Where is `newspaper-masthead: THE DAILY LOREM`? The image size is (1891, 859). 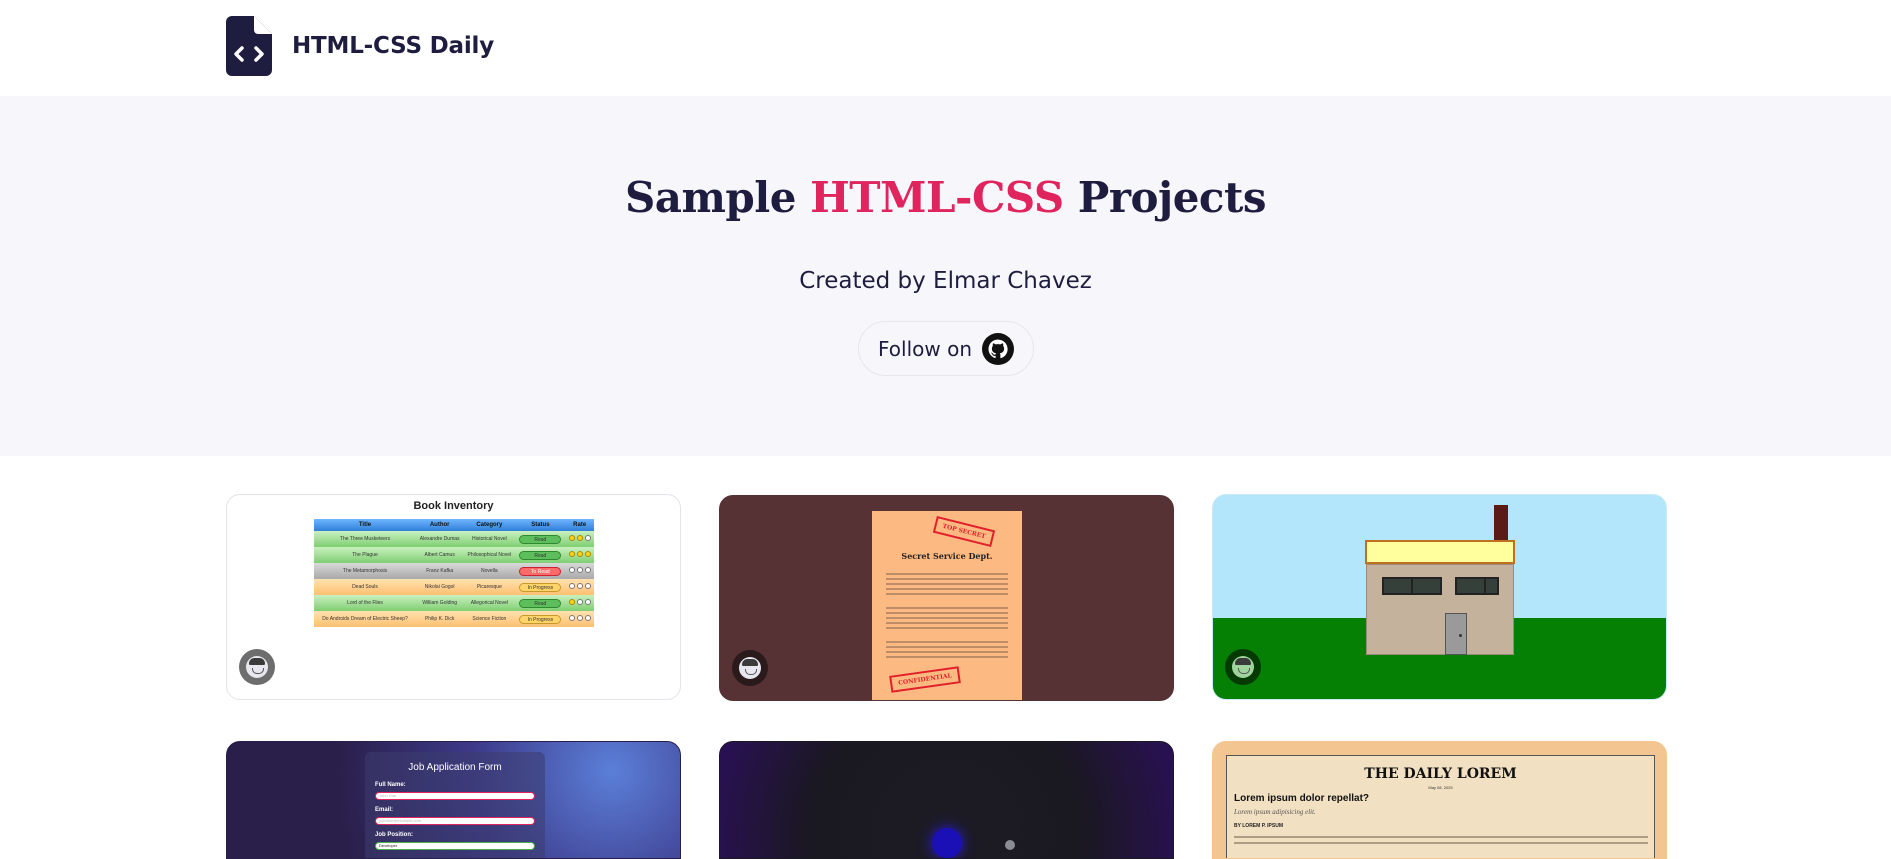 newspaper-masthead: THE DAILY LOREM is located at coordinates (1440, 774).